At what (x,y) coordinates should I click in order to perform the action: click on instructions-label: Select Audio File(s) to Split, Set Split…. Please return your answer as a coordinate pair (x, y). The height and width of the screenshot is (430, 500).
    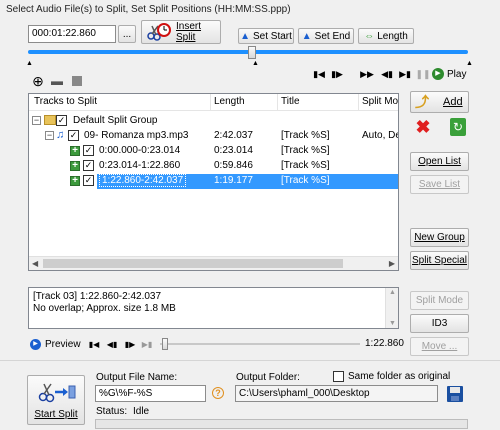
    Looking at the image, I should click on (148, 9).